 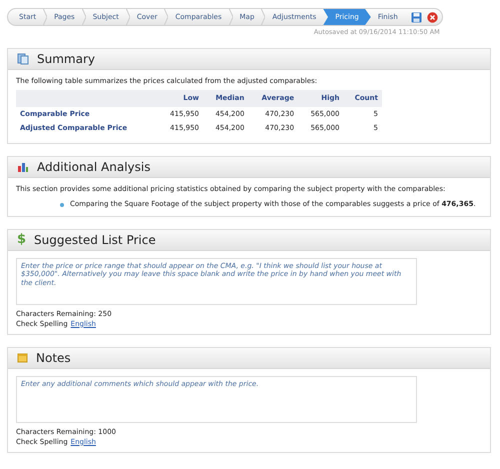 What do you see at coordinates (23, 166) in the screenshot?
I see `bar-chart-icon` at bounding box center [23, 166].